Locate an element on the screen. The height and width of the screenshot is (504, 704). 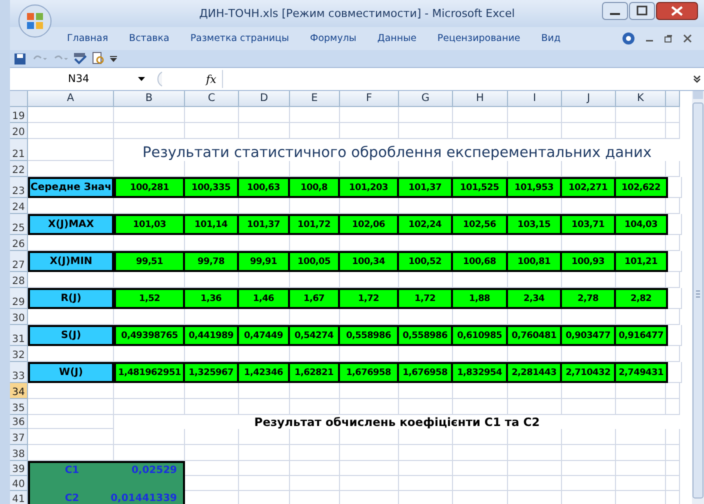
row-header: 24 is located at coordinates (19, 206).